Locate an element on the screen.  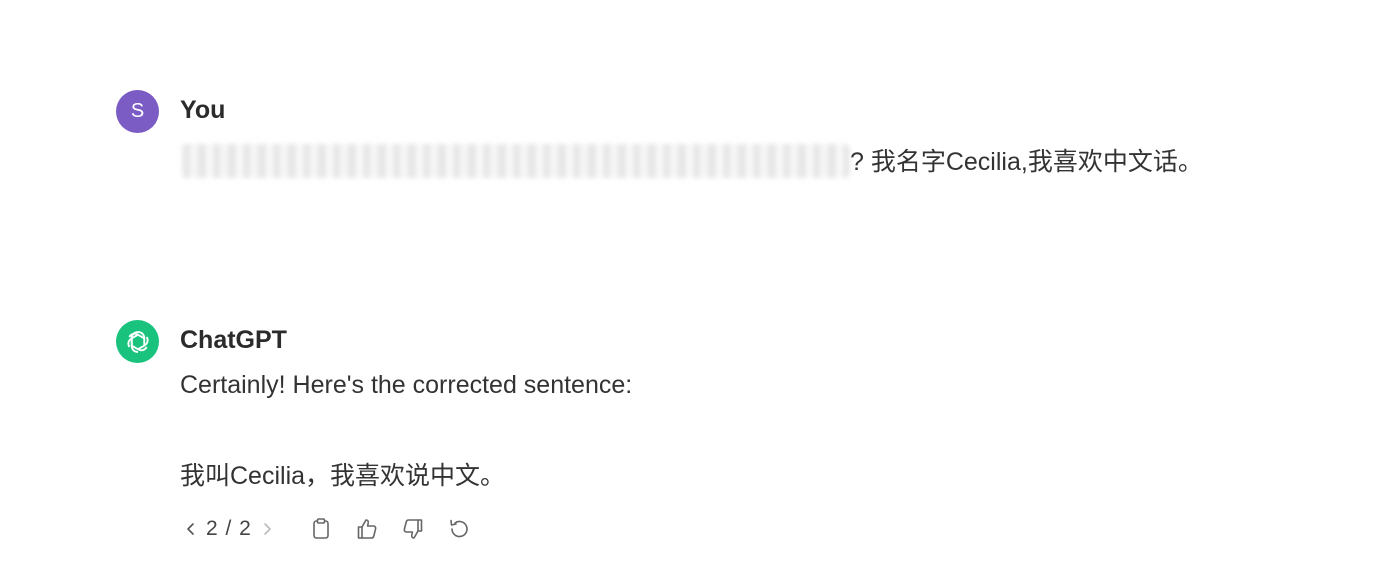
thumbs-down-icon is located at coordinates (413, 529).